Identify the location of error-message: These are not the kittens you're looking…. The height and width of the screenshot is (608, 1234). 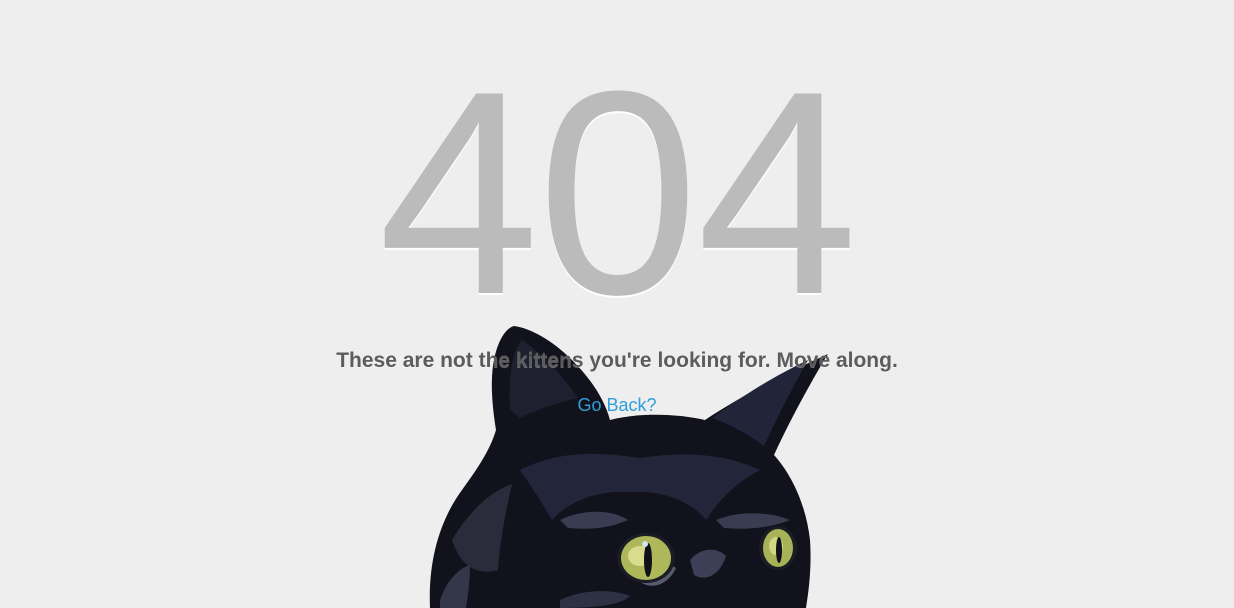
(617, 360).